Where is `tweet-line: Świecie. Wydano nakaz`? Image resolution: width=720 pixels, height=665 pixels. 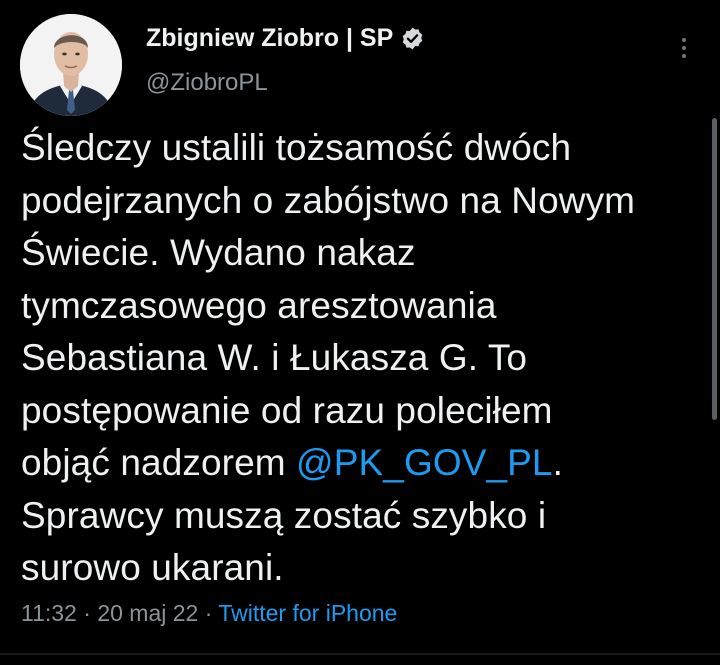 tweet-line: Świecie. Wydano nakaz is located at coordinates (218, 252).